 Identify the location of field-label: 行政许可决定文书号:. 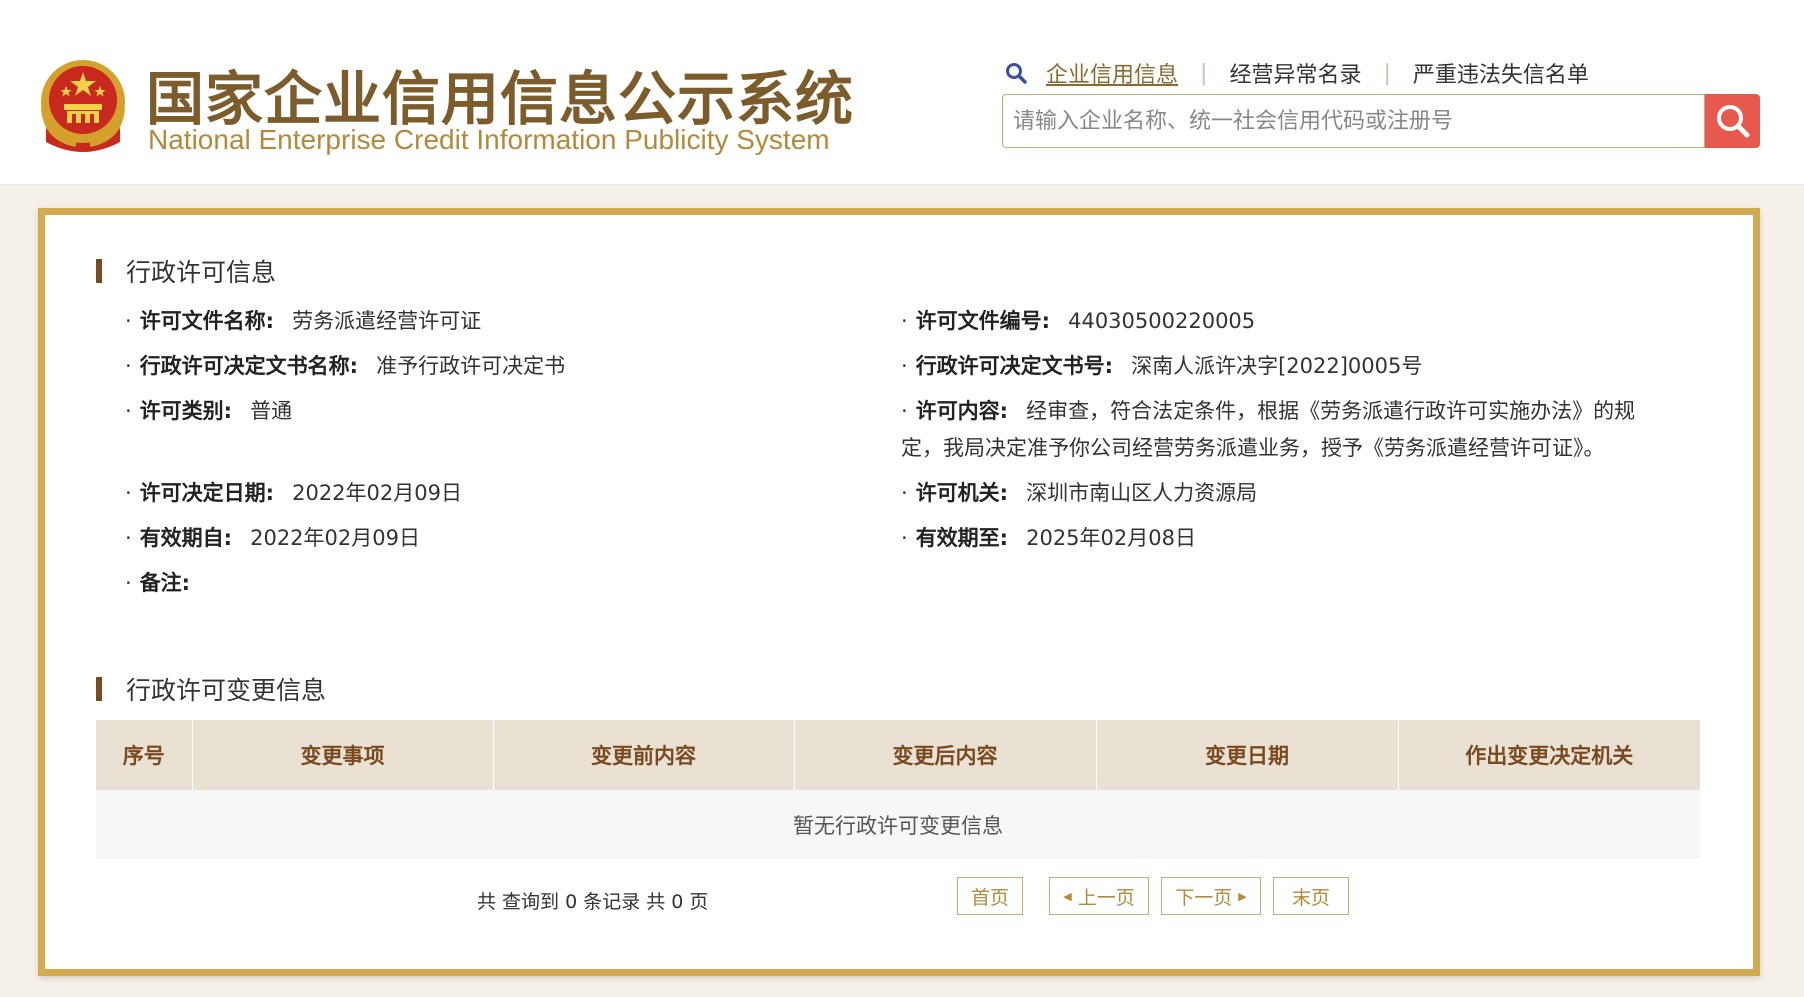
(1014, 366).